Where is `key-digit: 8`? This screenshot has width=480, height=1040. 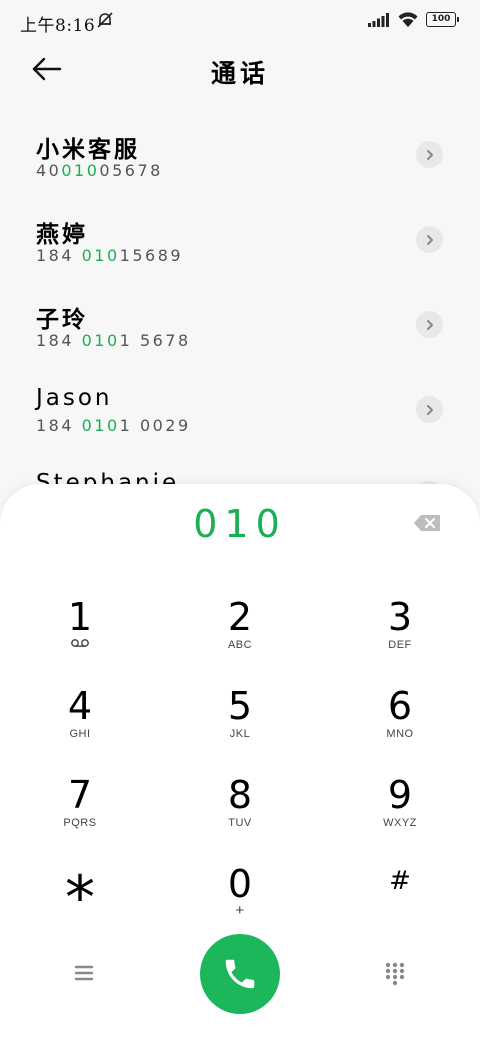
key-digit: 8 is located at coordinates (240, 795).